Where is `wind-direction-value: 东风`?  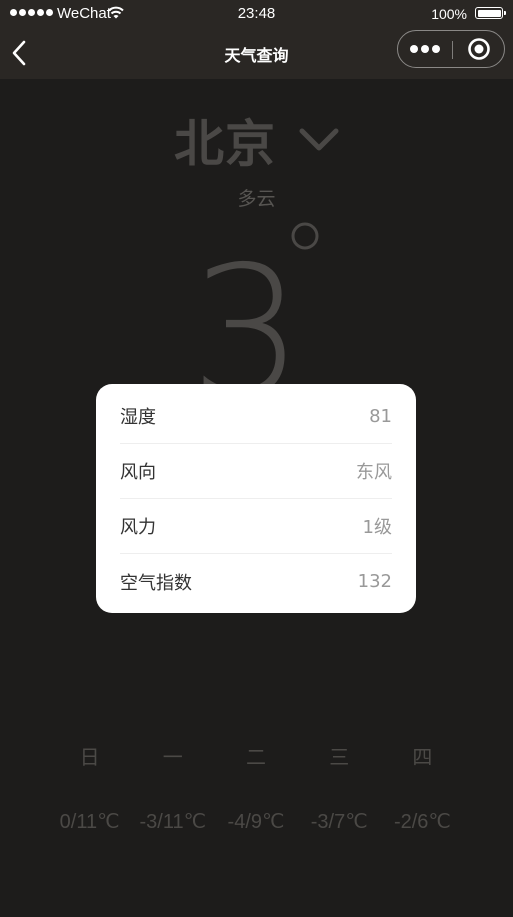
wind-direction-value: 东风 is located at coordinates (374, 472).